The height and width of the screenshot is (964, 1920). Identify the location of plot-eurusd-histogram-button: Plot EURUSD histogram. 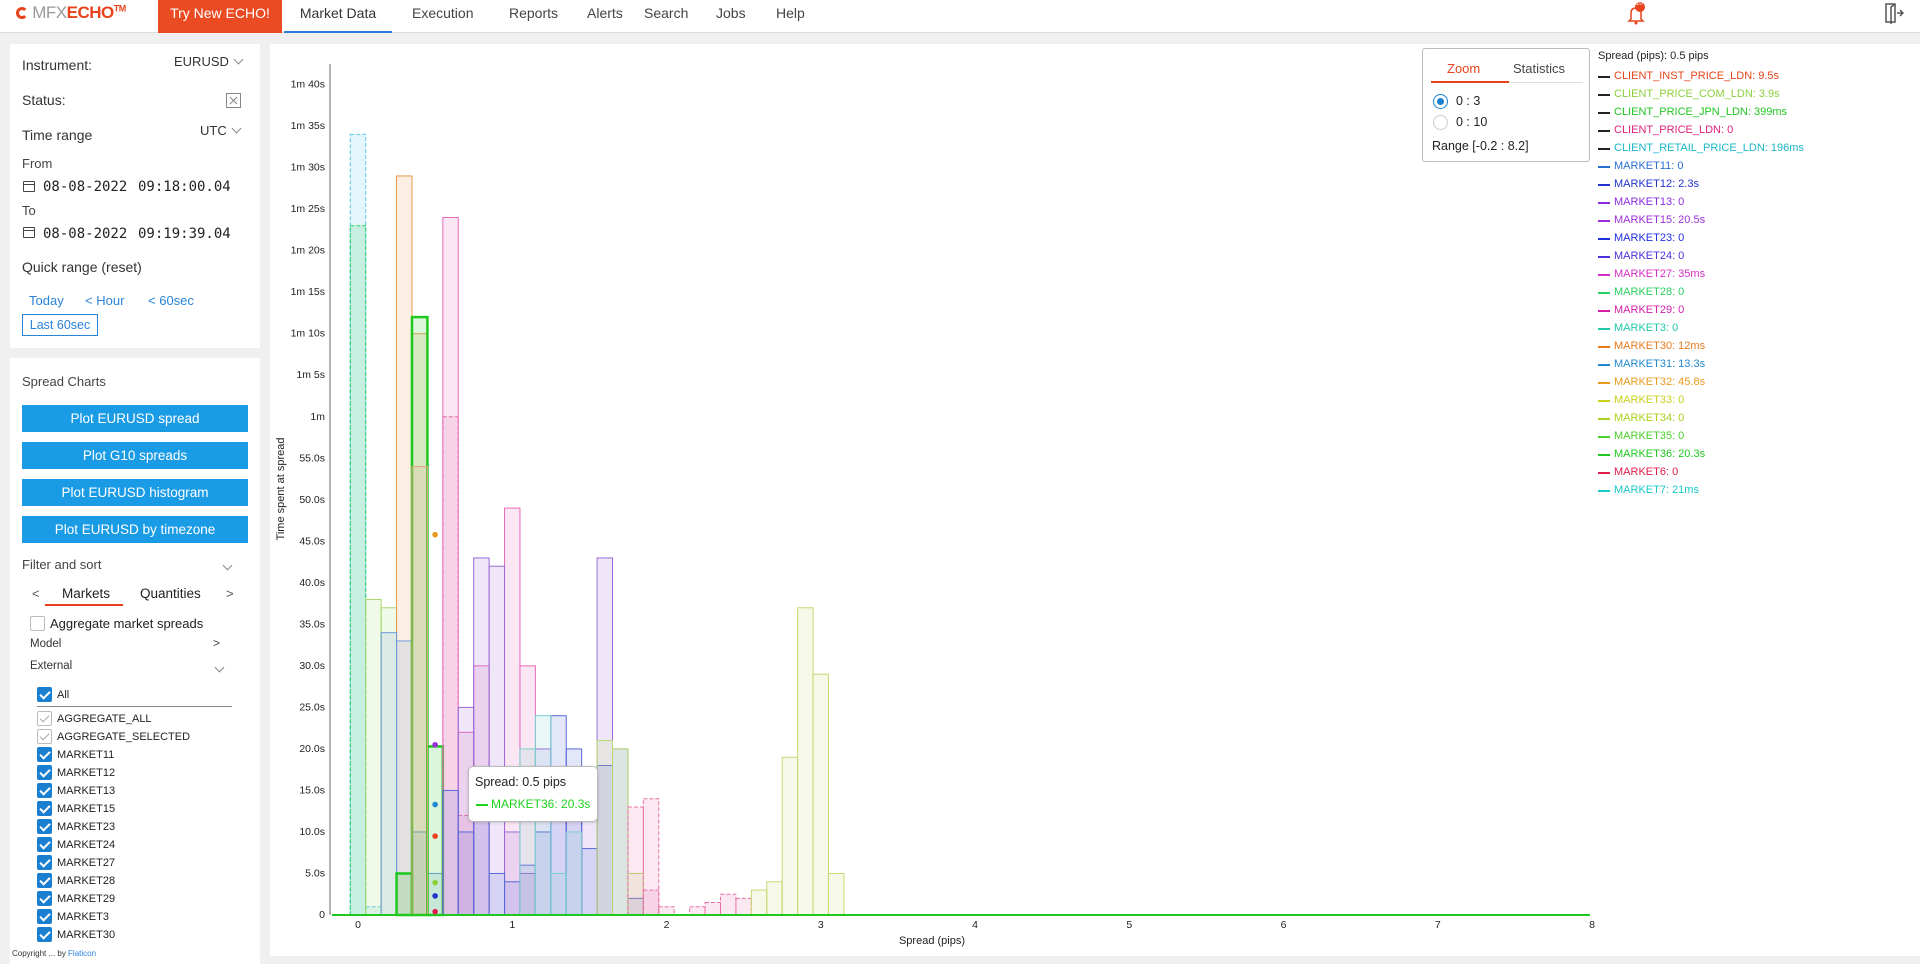
(135, 492).